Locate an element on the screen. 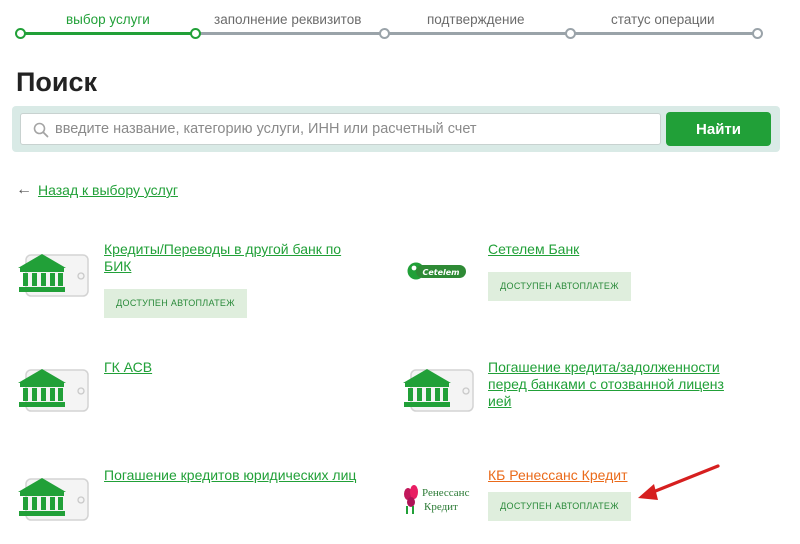  step-track-done is located at coordinates (108, 33).